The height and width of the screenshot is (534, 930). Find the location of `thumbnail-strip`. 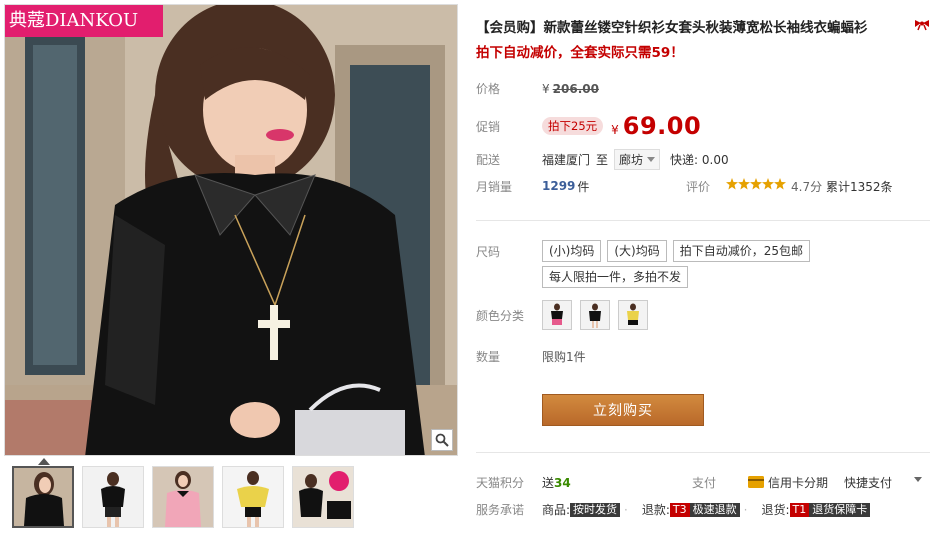

thumbnail-strip is located at coordinates (183, 497).